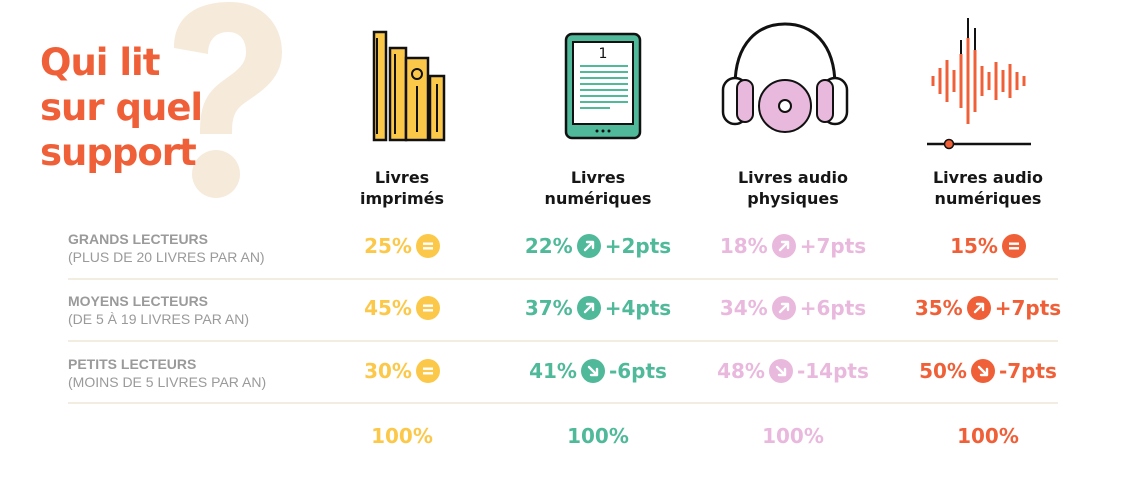  I want to click on cell-value: 34%, so click(743, 308).